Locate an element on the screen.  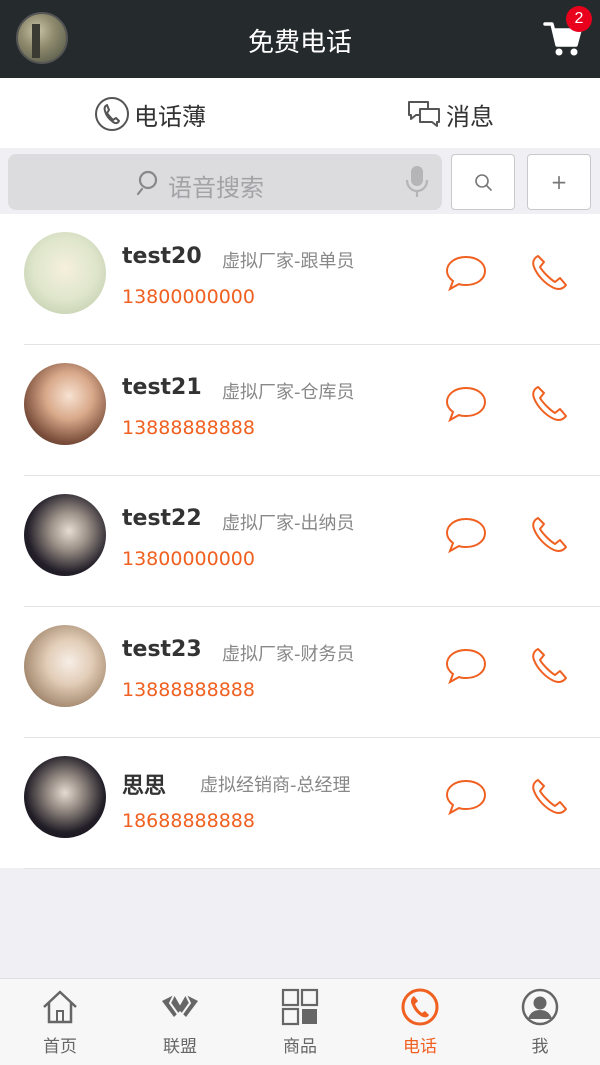
app-header: 免费电话 2 is located at coordinates (300, 39).